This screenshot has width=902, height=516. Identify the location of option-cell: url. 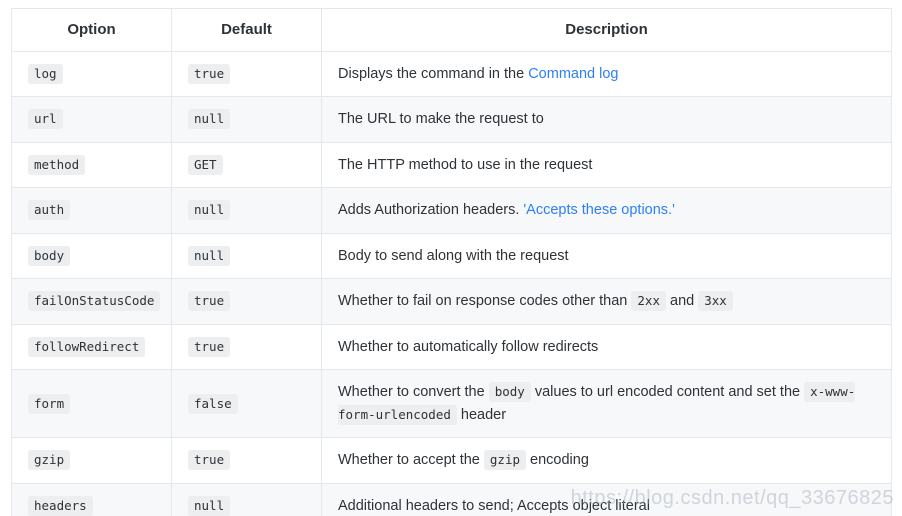
(91, 119).